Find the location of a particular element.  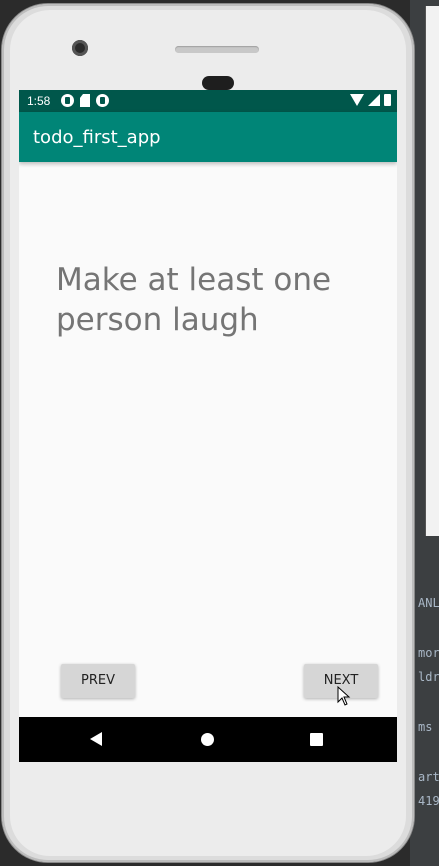

earpiece-speaker is located at coordinates (217, 49).